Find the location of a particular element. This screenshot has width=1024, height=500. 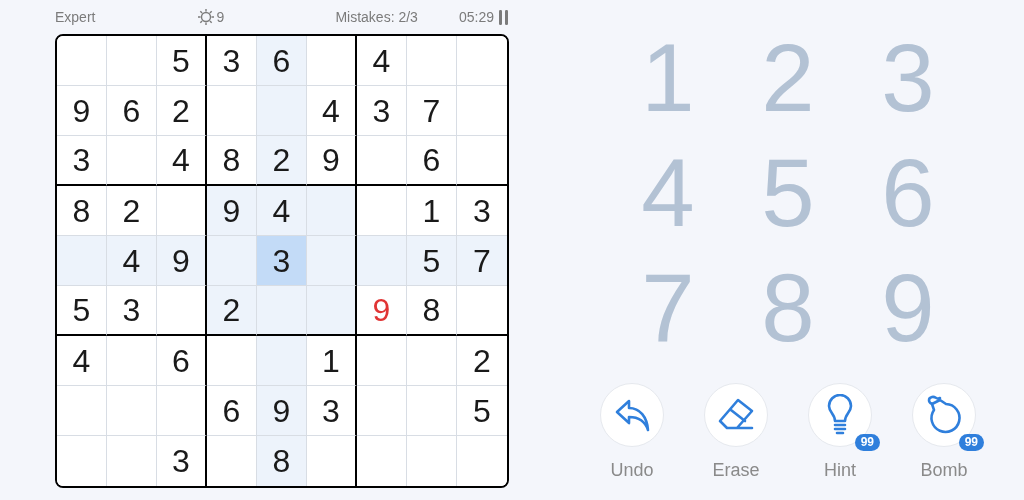

tool-label: Erase is located at coordinates (736, 470).